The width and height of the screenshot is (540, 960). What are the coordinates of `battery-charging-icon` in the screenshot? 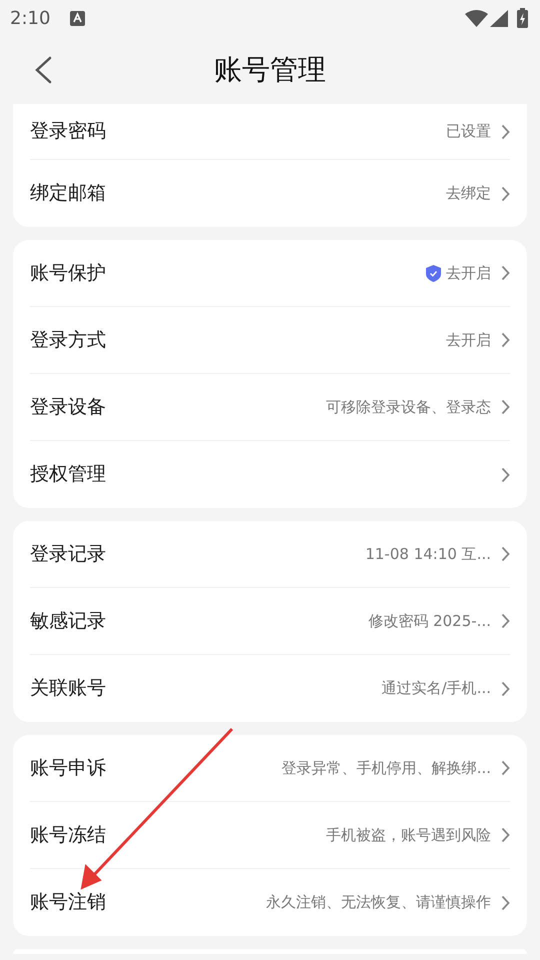 It's located at (522, 18).